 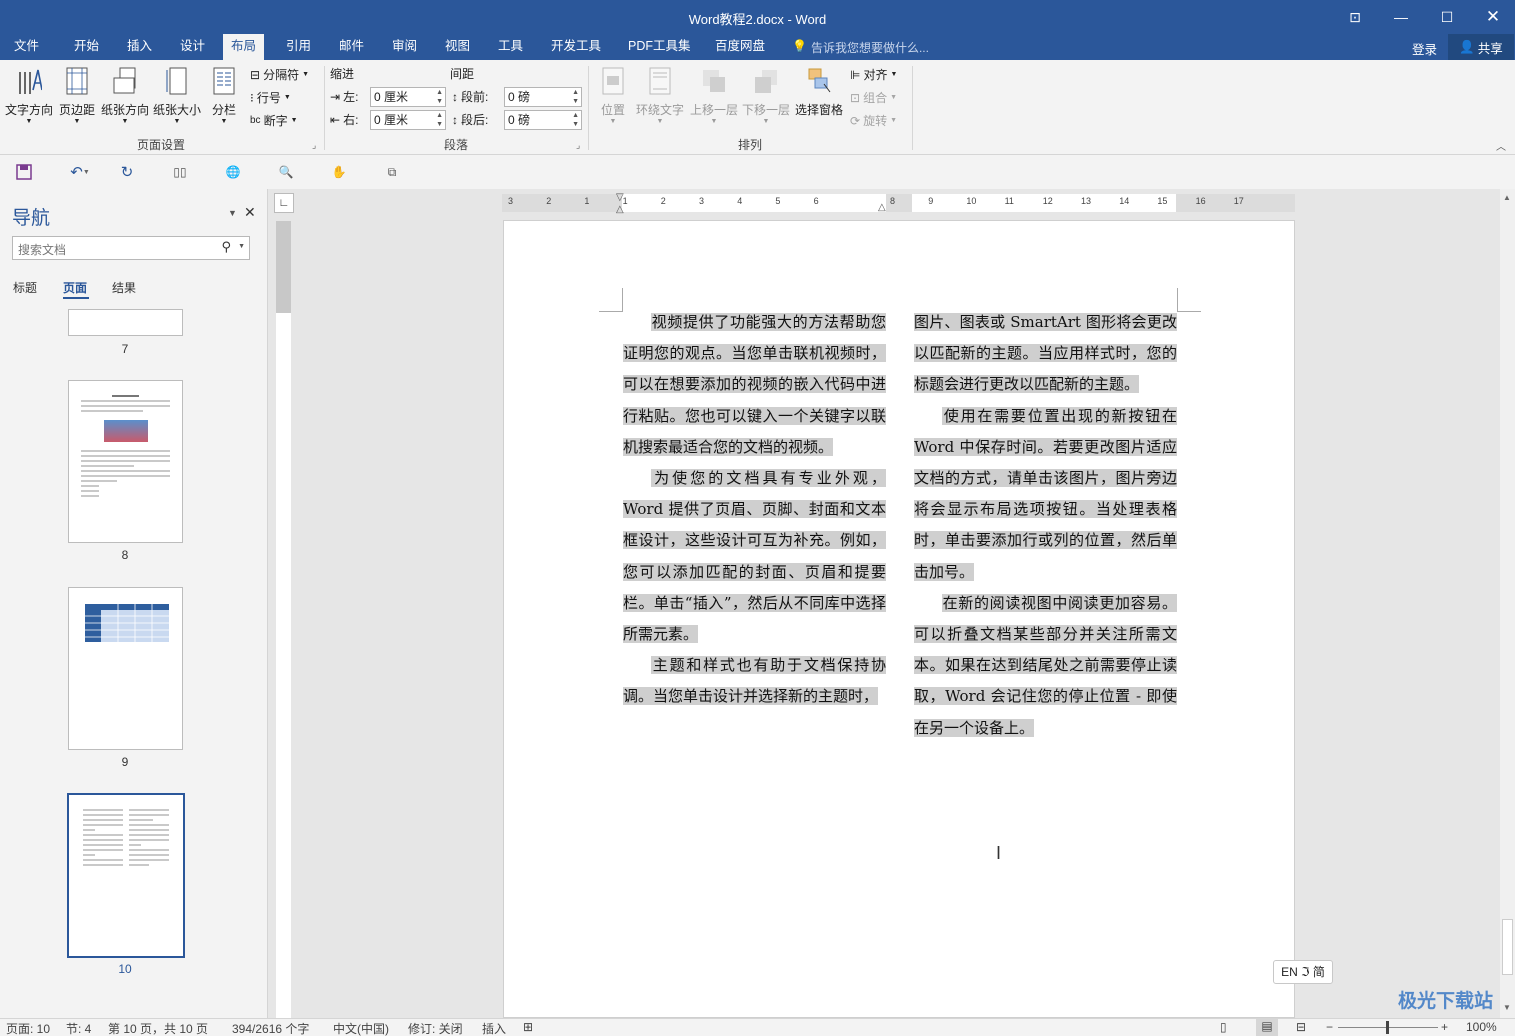 What do you see at coordinates (314, 145) in the screenshot?
I see `page-setup-launcher-icon: ⌟` at bounding box center [314, 145].